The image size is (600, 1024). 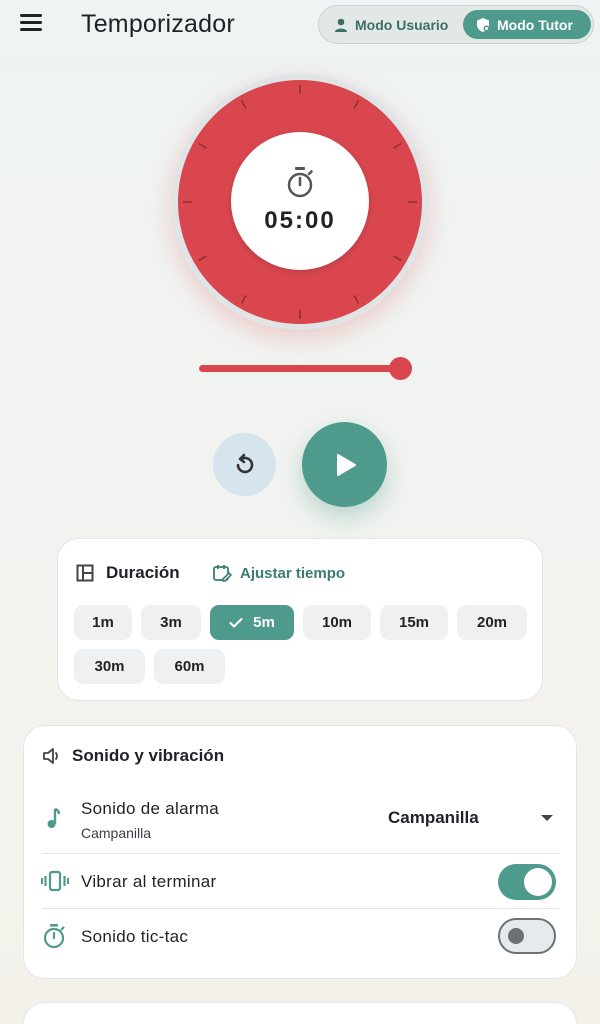 I want to click on duration-header: Duración, so click(x=128, y=573).